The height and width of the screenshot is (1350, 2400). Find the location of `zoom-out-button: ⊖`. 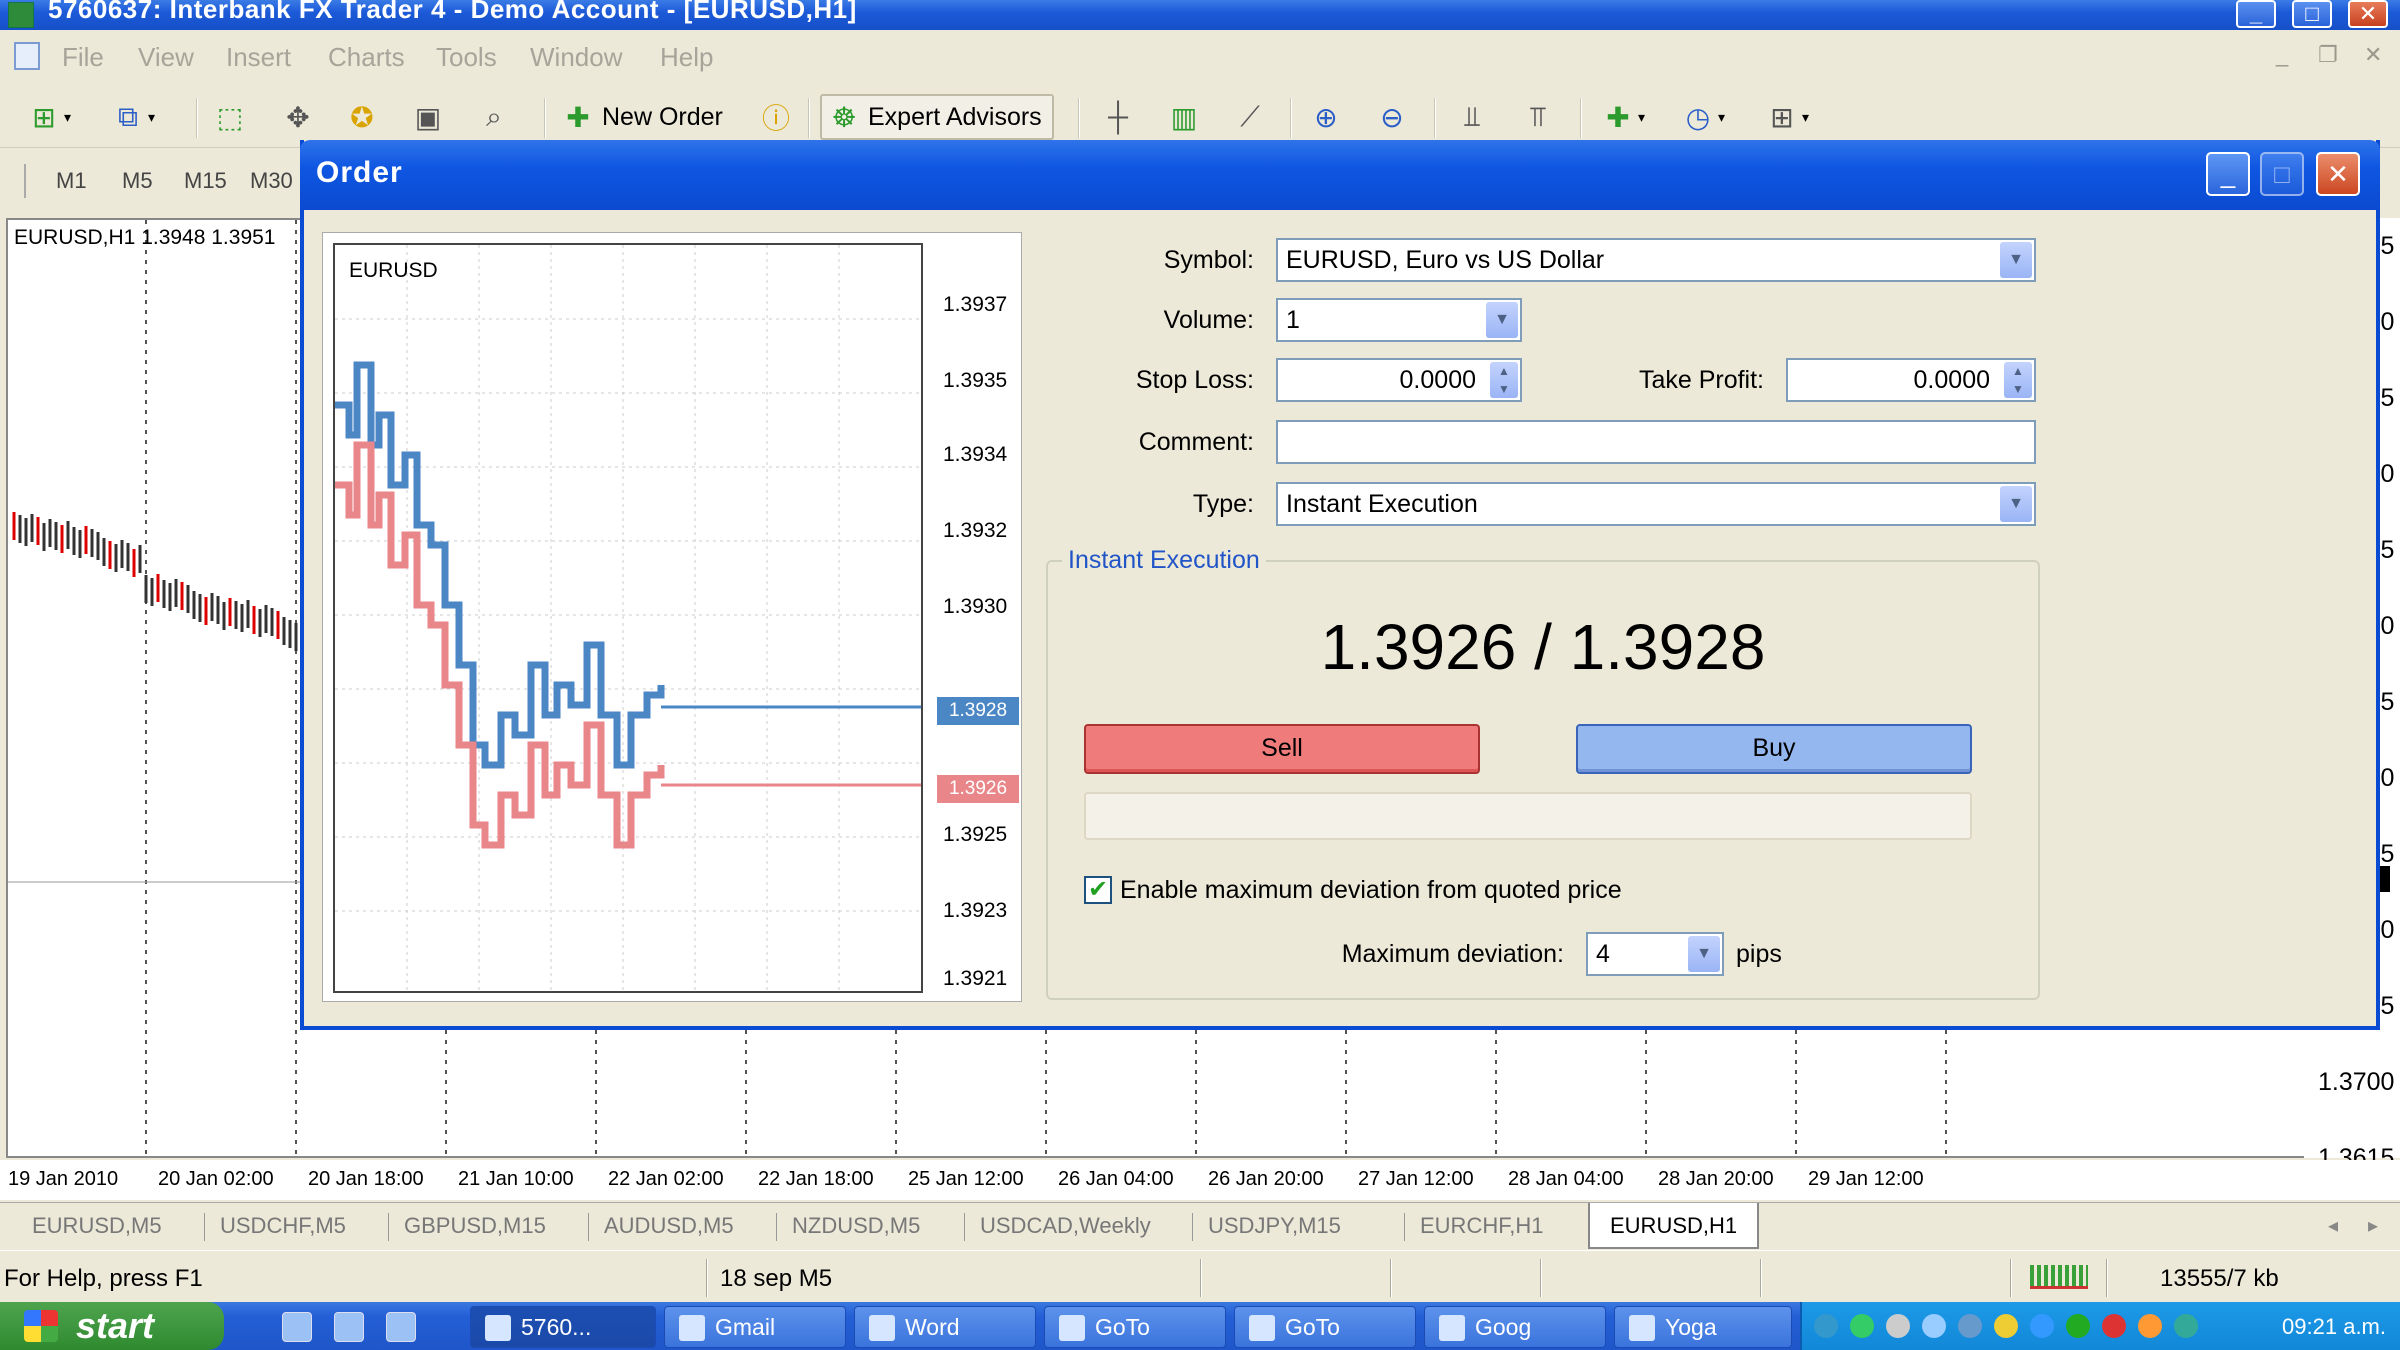

zoom-out-button: ⊖ is located at coordinates (1392, 117).